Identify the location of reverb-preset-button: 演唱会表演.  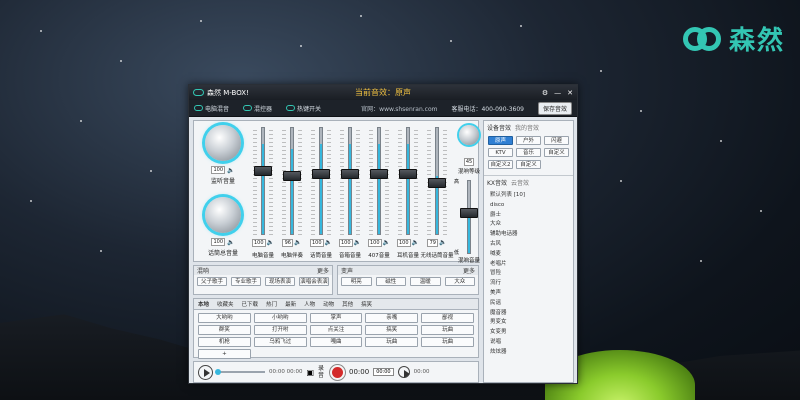
(314, 281).